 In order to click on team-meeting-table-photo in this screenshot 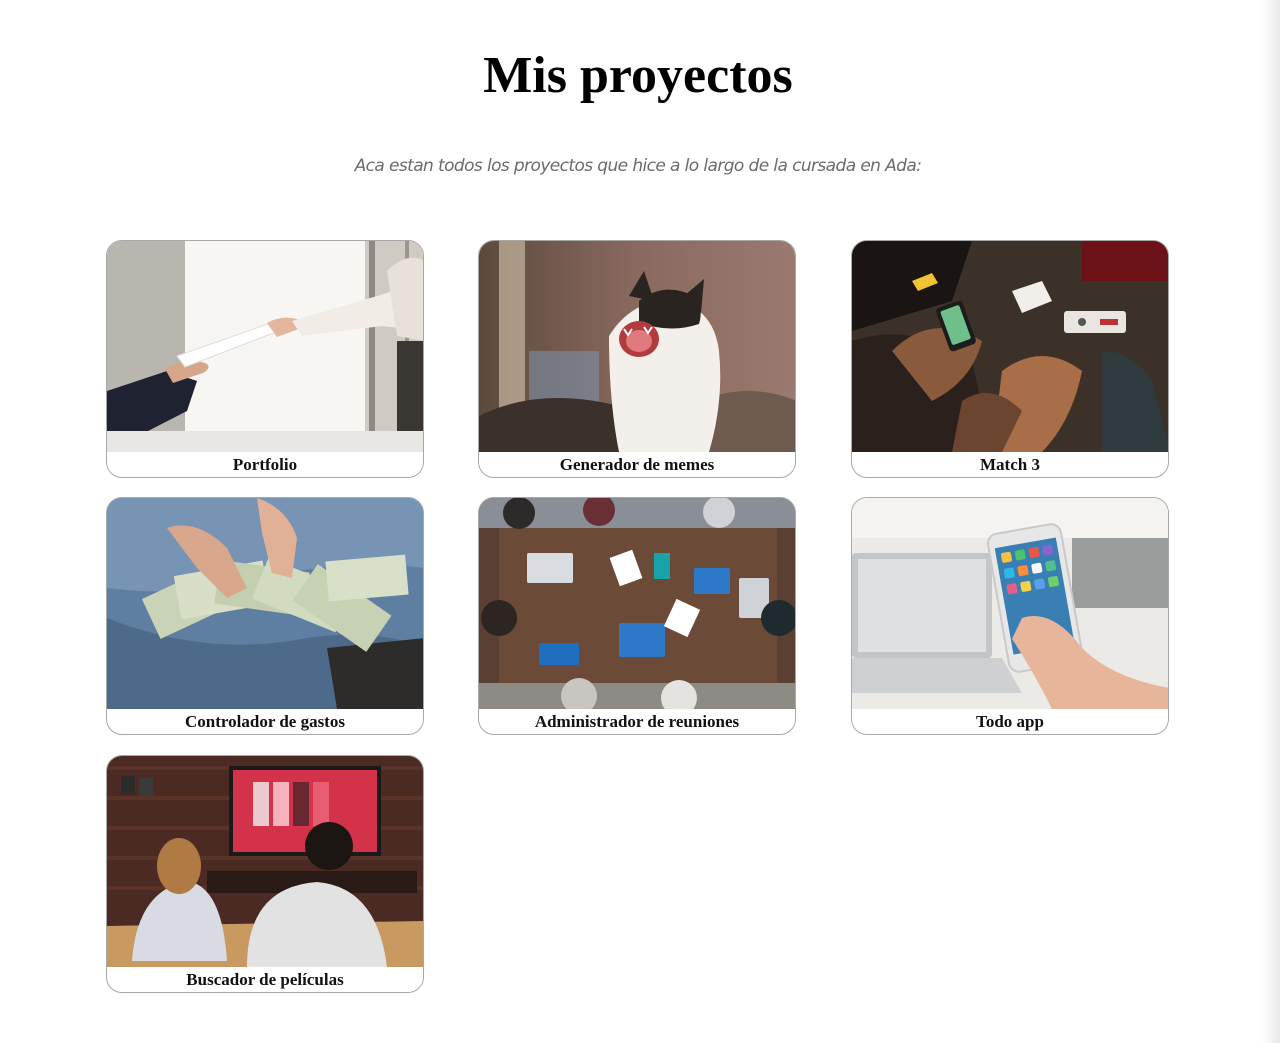, I will do `click(637, 603)`.